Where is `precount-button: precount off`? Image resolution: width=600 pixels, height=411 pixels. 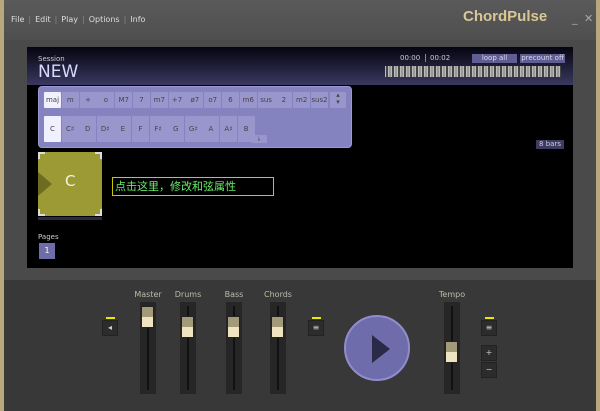
precount-button: precount off is located at coordinates (542, 58).